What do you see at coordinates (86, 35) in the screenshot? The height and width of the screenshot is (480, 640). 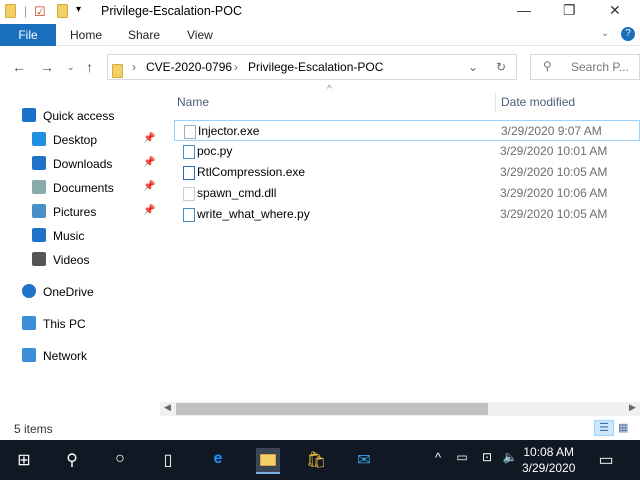 I see `tab-home: Home` at bounding box center [86, 35].